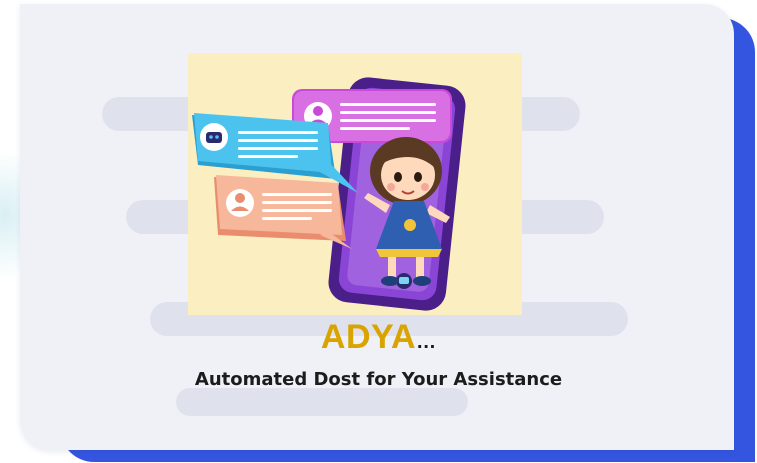 This screenshot has height=463, width=757. Describe the element at coordinates (378, 379) in the screenshot. I see `brand-tagline: Automated Dost for Your Assistance` at that location.